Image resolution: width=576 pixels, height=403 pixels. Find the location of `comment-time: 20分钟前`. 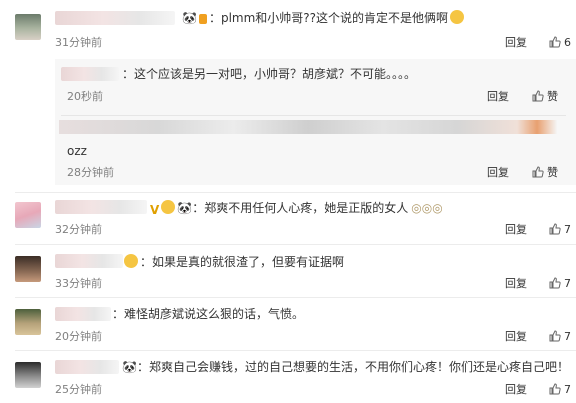

comment-time: 20分钟前 is located at coordinates (78, 336).